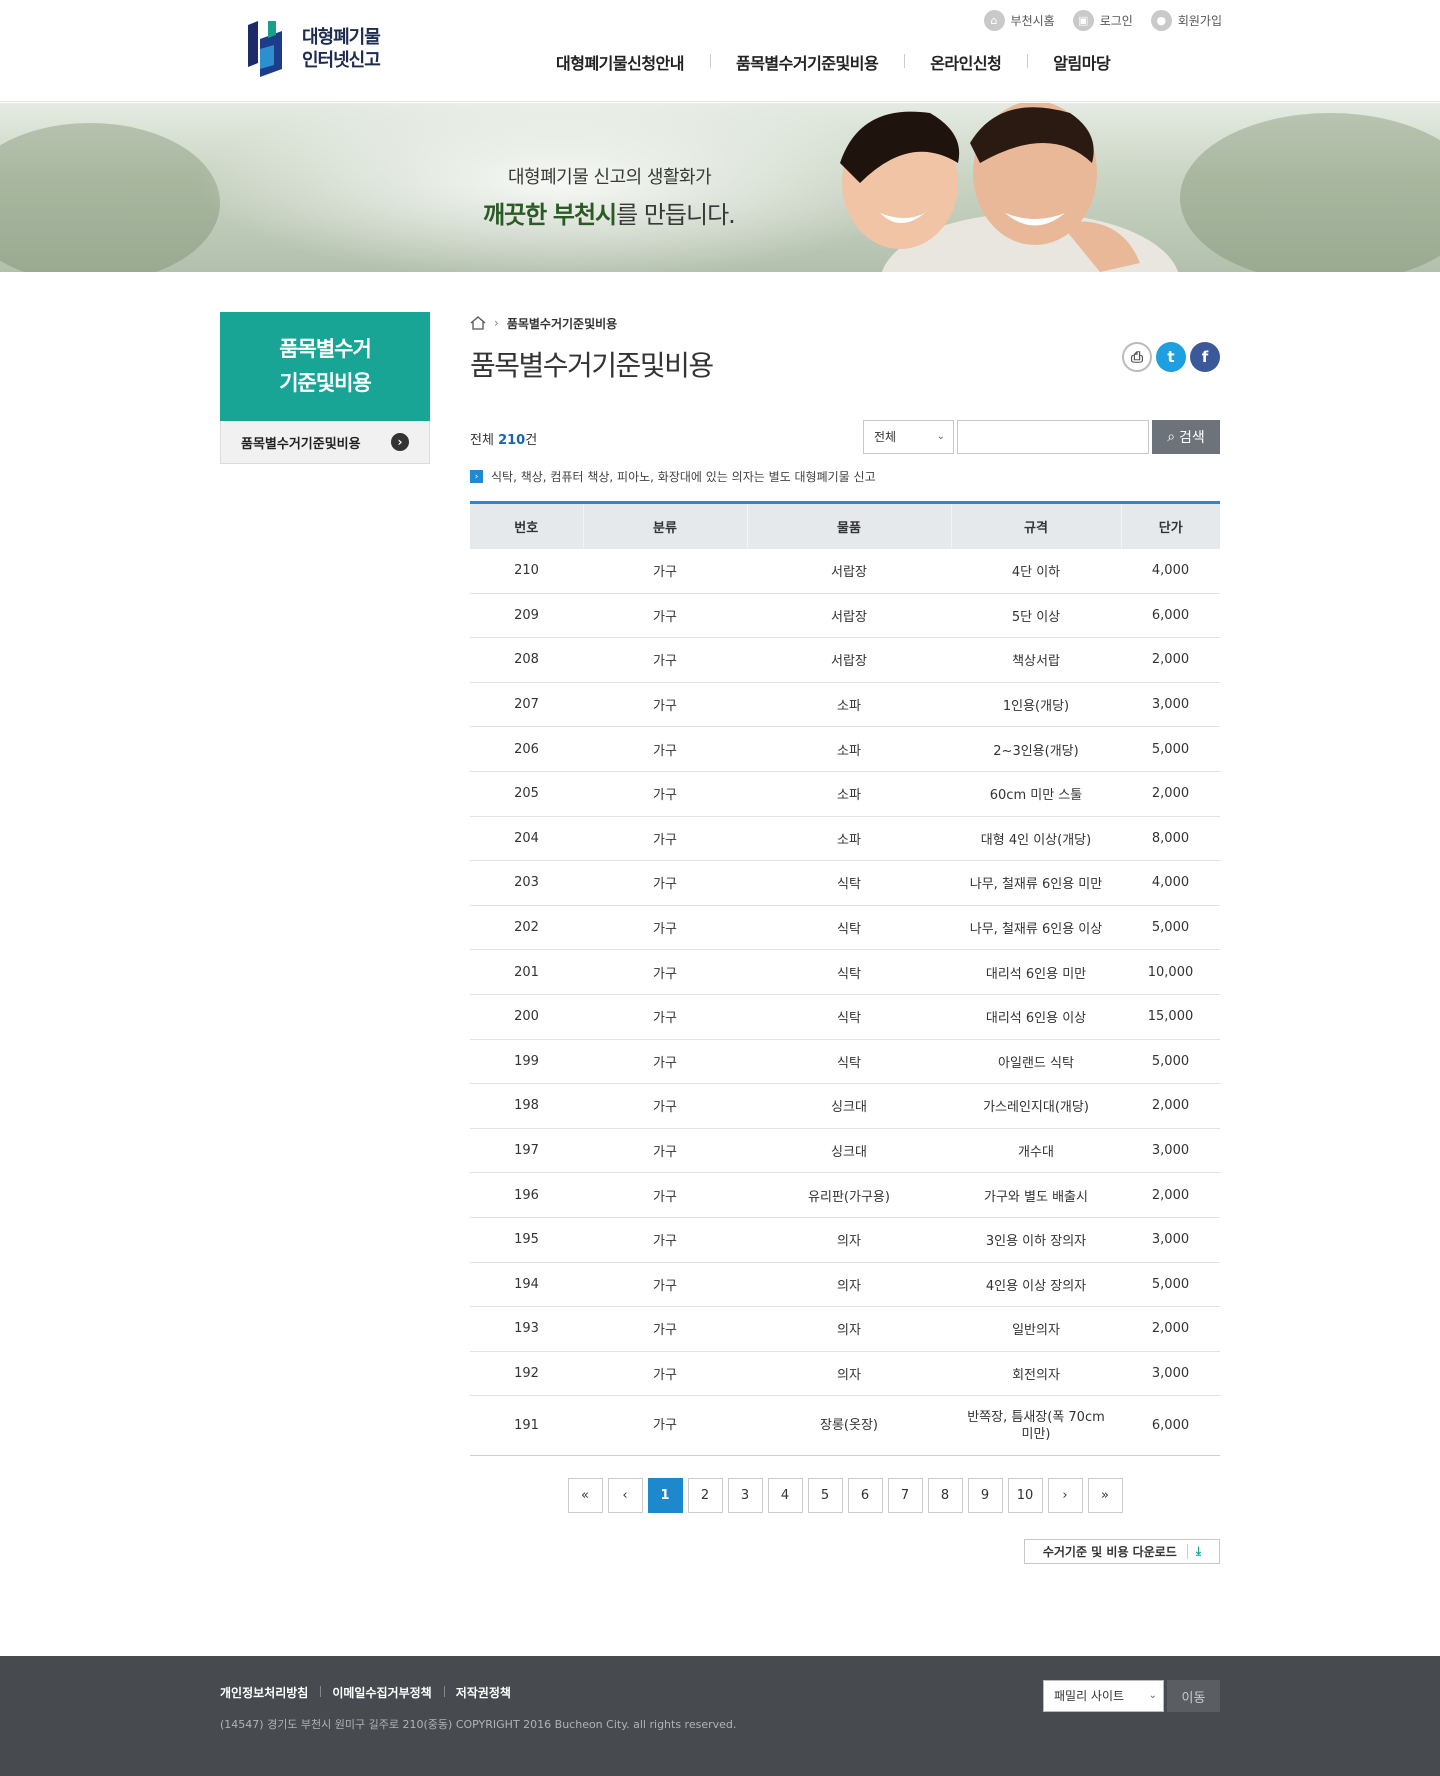 The height and width of the screenshot is (1776, 1440). I want to click on cell-item: 장롱(옷장), so click(849, 1426).